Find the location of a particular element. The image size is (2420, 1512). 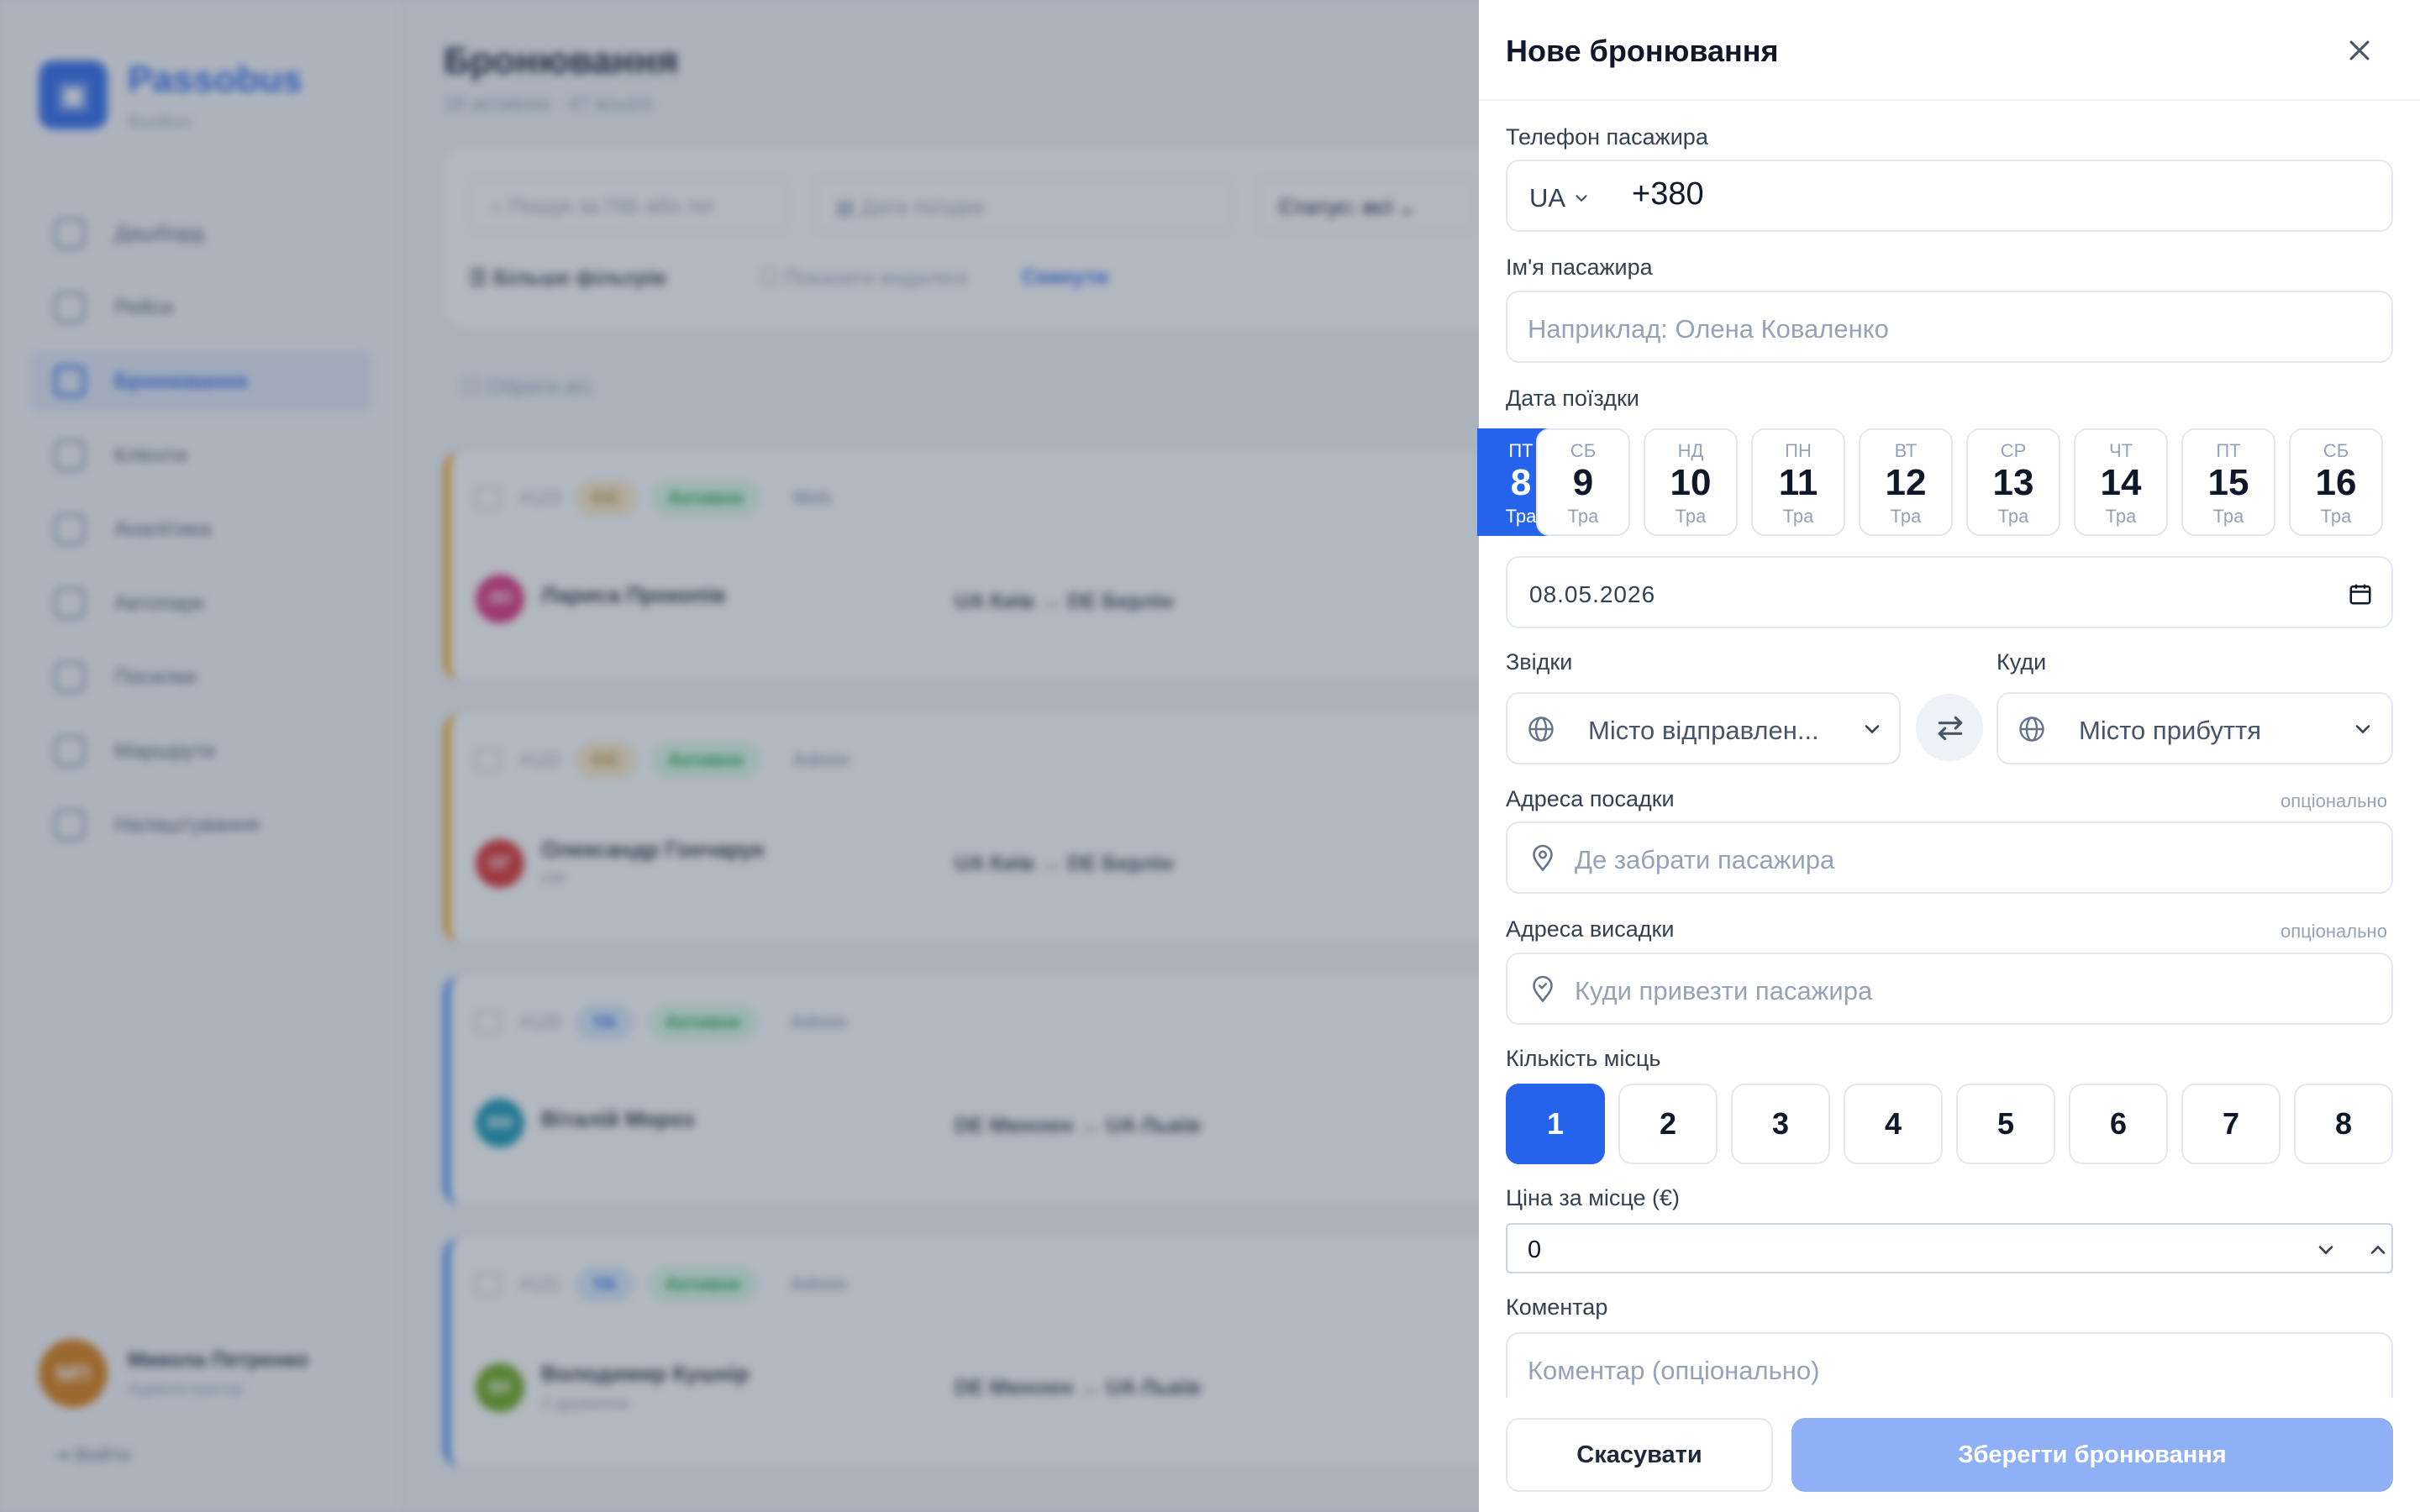

country-code-select: UA is located at coordinates (1560, 198).